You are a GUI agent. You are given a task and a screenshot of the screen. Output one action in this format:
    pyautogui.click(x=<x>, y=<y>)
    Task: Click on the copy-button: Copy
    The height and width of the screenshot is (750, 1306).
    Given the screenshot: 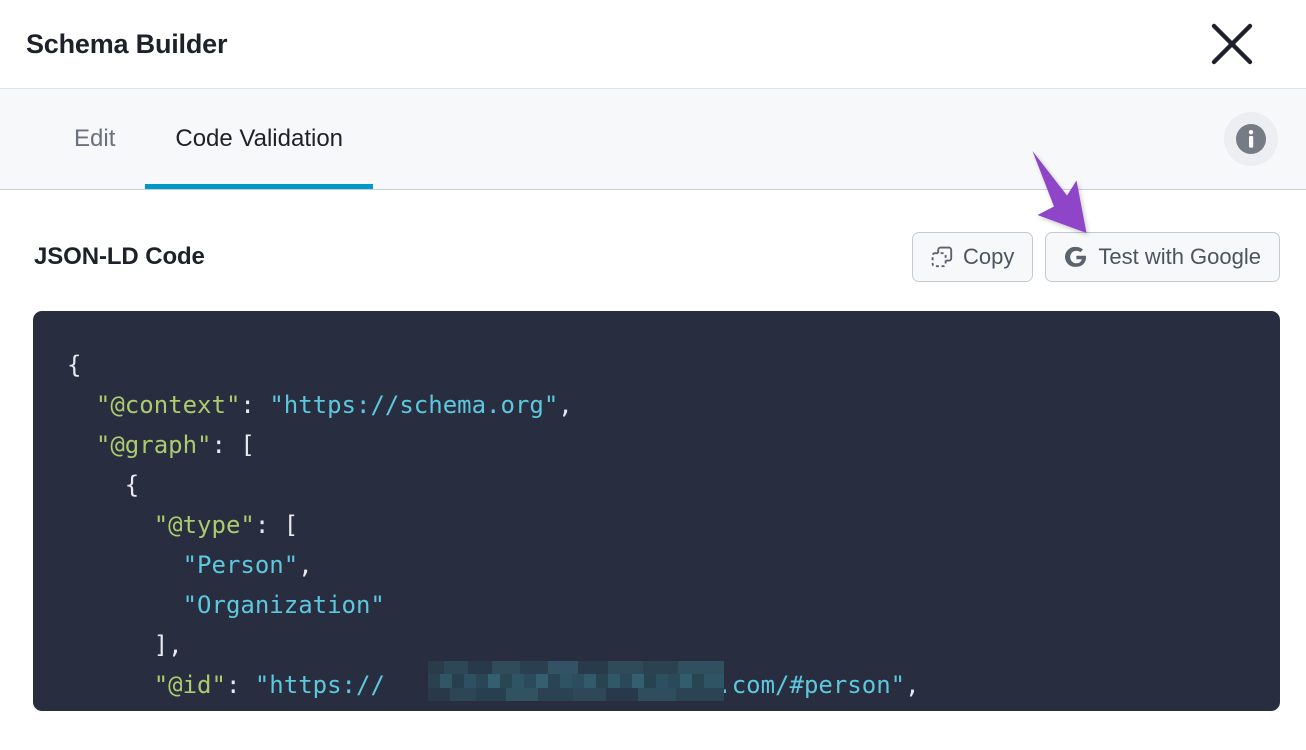 What is the action you would take?
    pyautogui.click(x=973, y=257)
    